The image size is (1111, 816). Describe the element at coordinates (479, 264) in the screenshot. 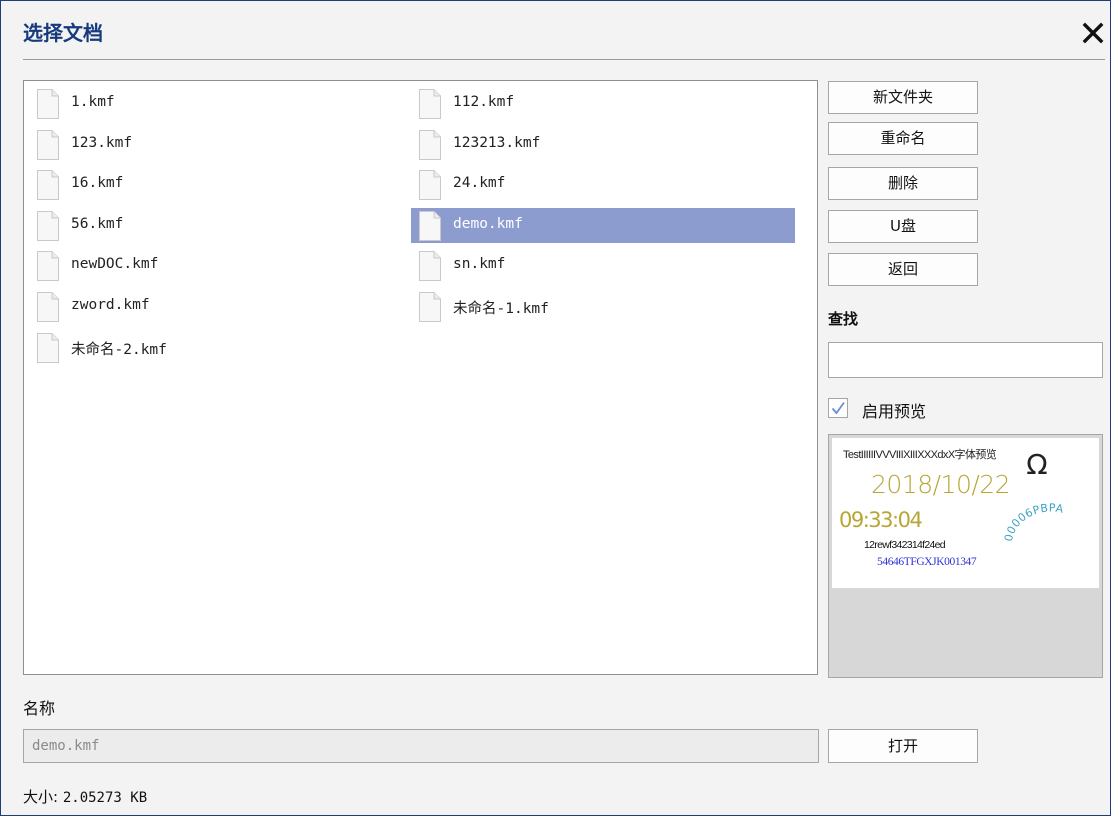

I see `file-name: sn.kmf` at that location.